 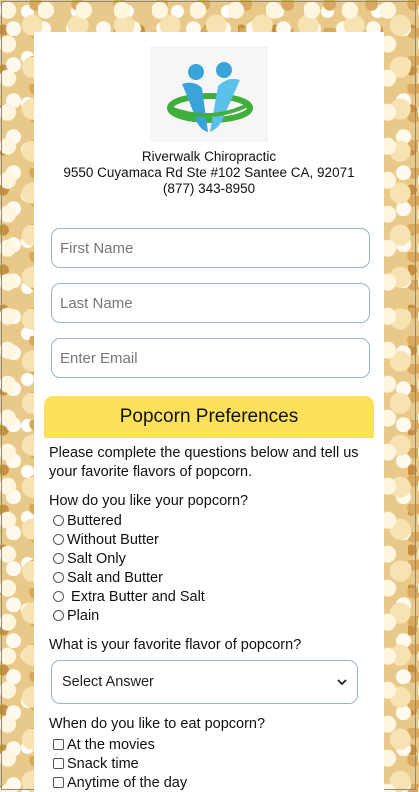 I want to click on checkbox-option-anytime: Anytime of the day, so click(x=120, y=782).